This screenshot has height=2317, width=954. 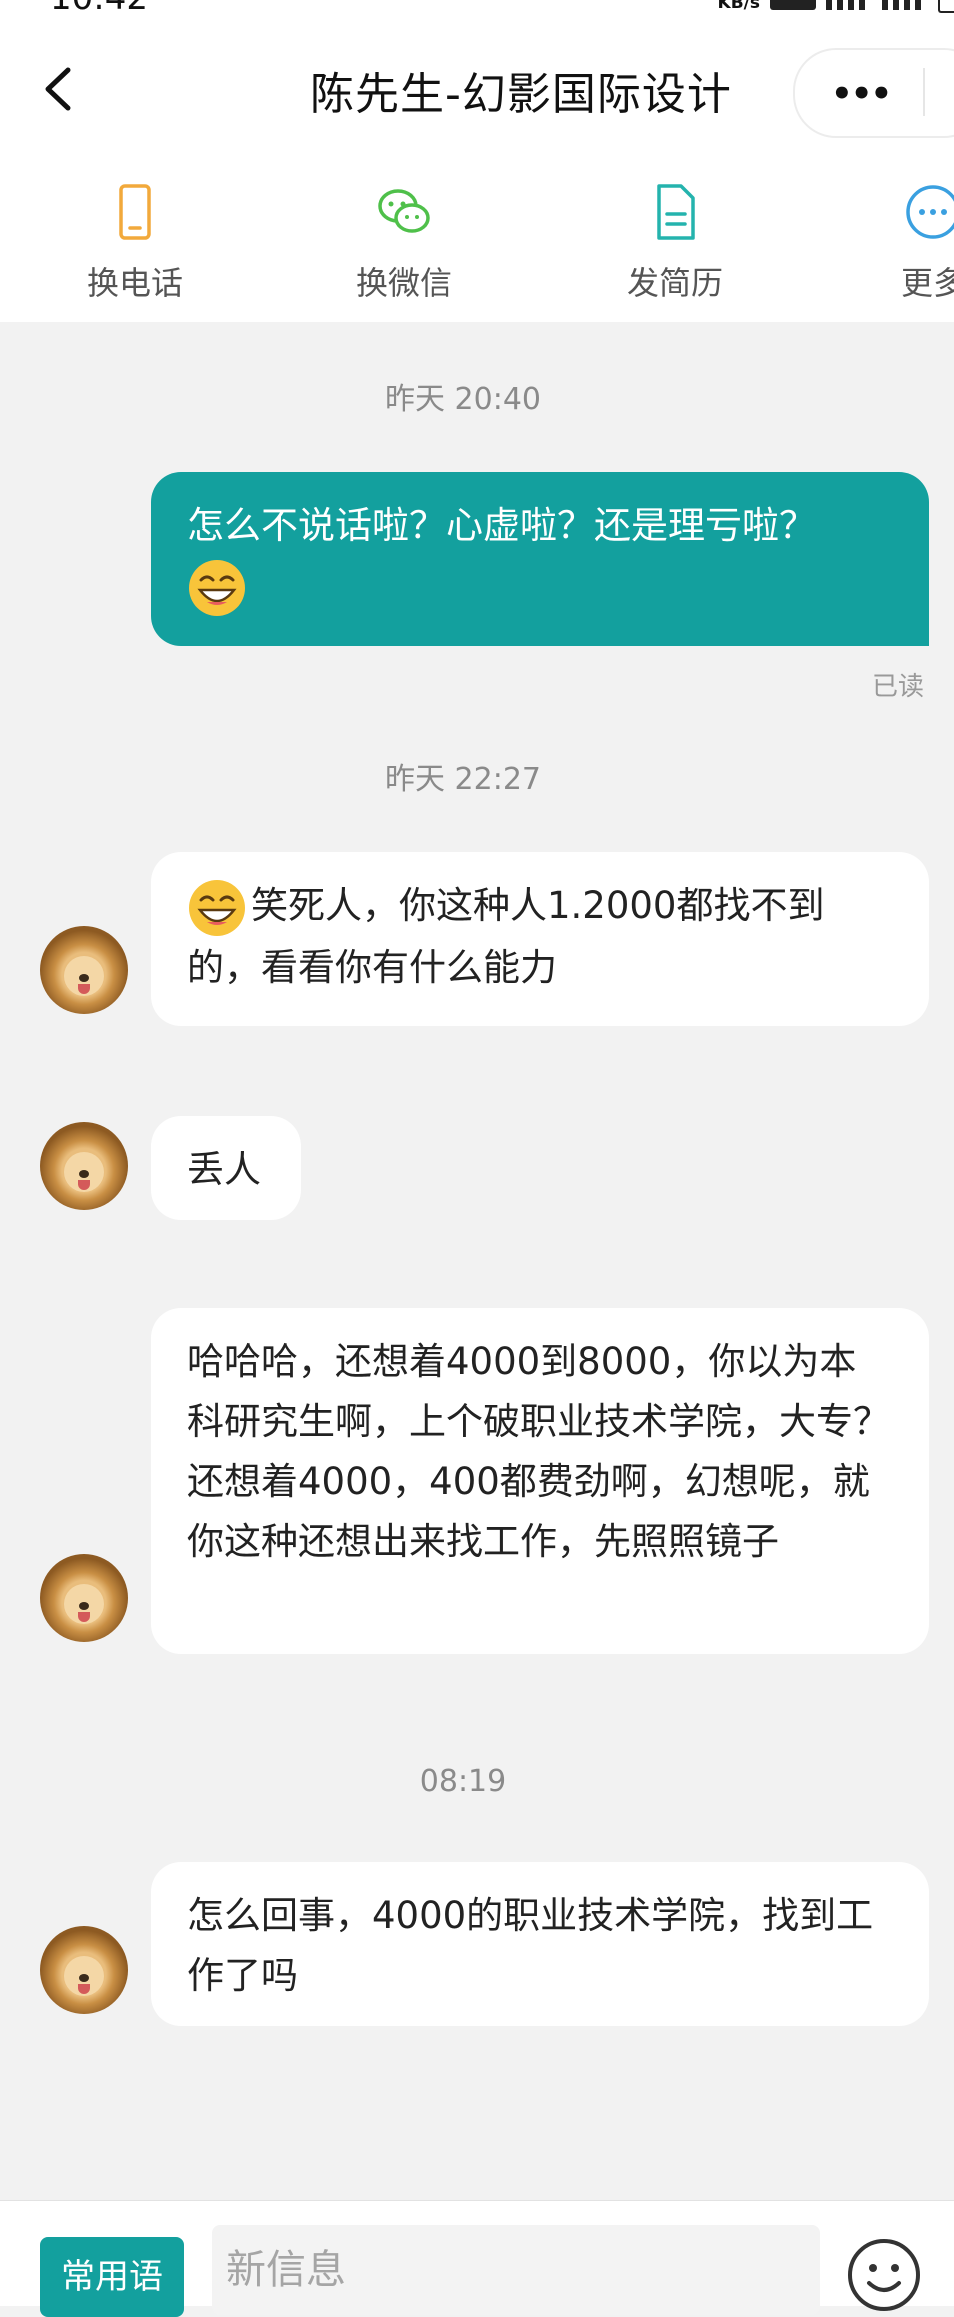 What do you see at coordinates (674, 283) in the screenshot?
I see `action-label-resume: 发简历` at bounding box center [674, 283].